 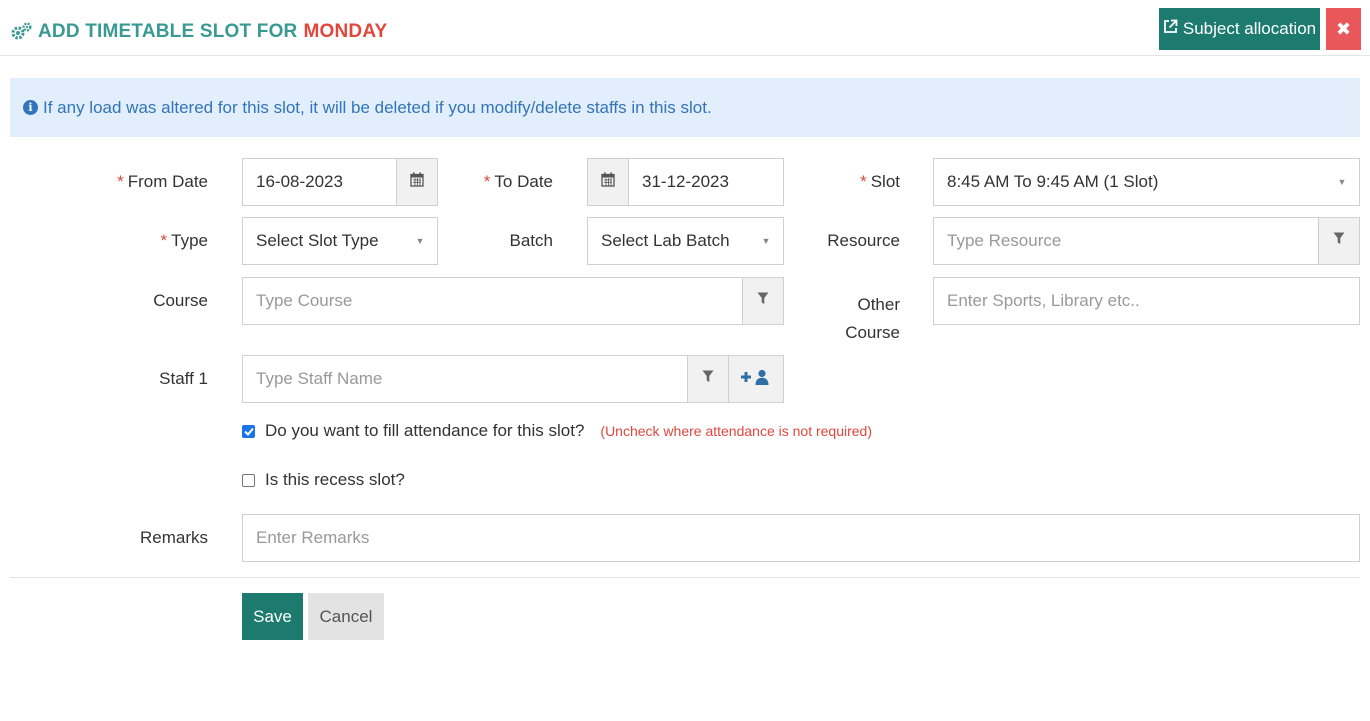 I want to click on cogs-icon, so click(x=21, y=32).